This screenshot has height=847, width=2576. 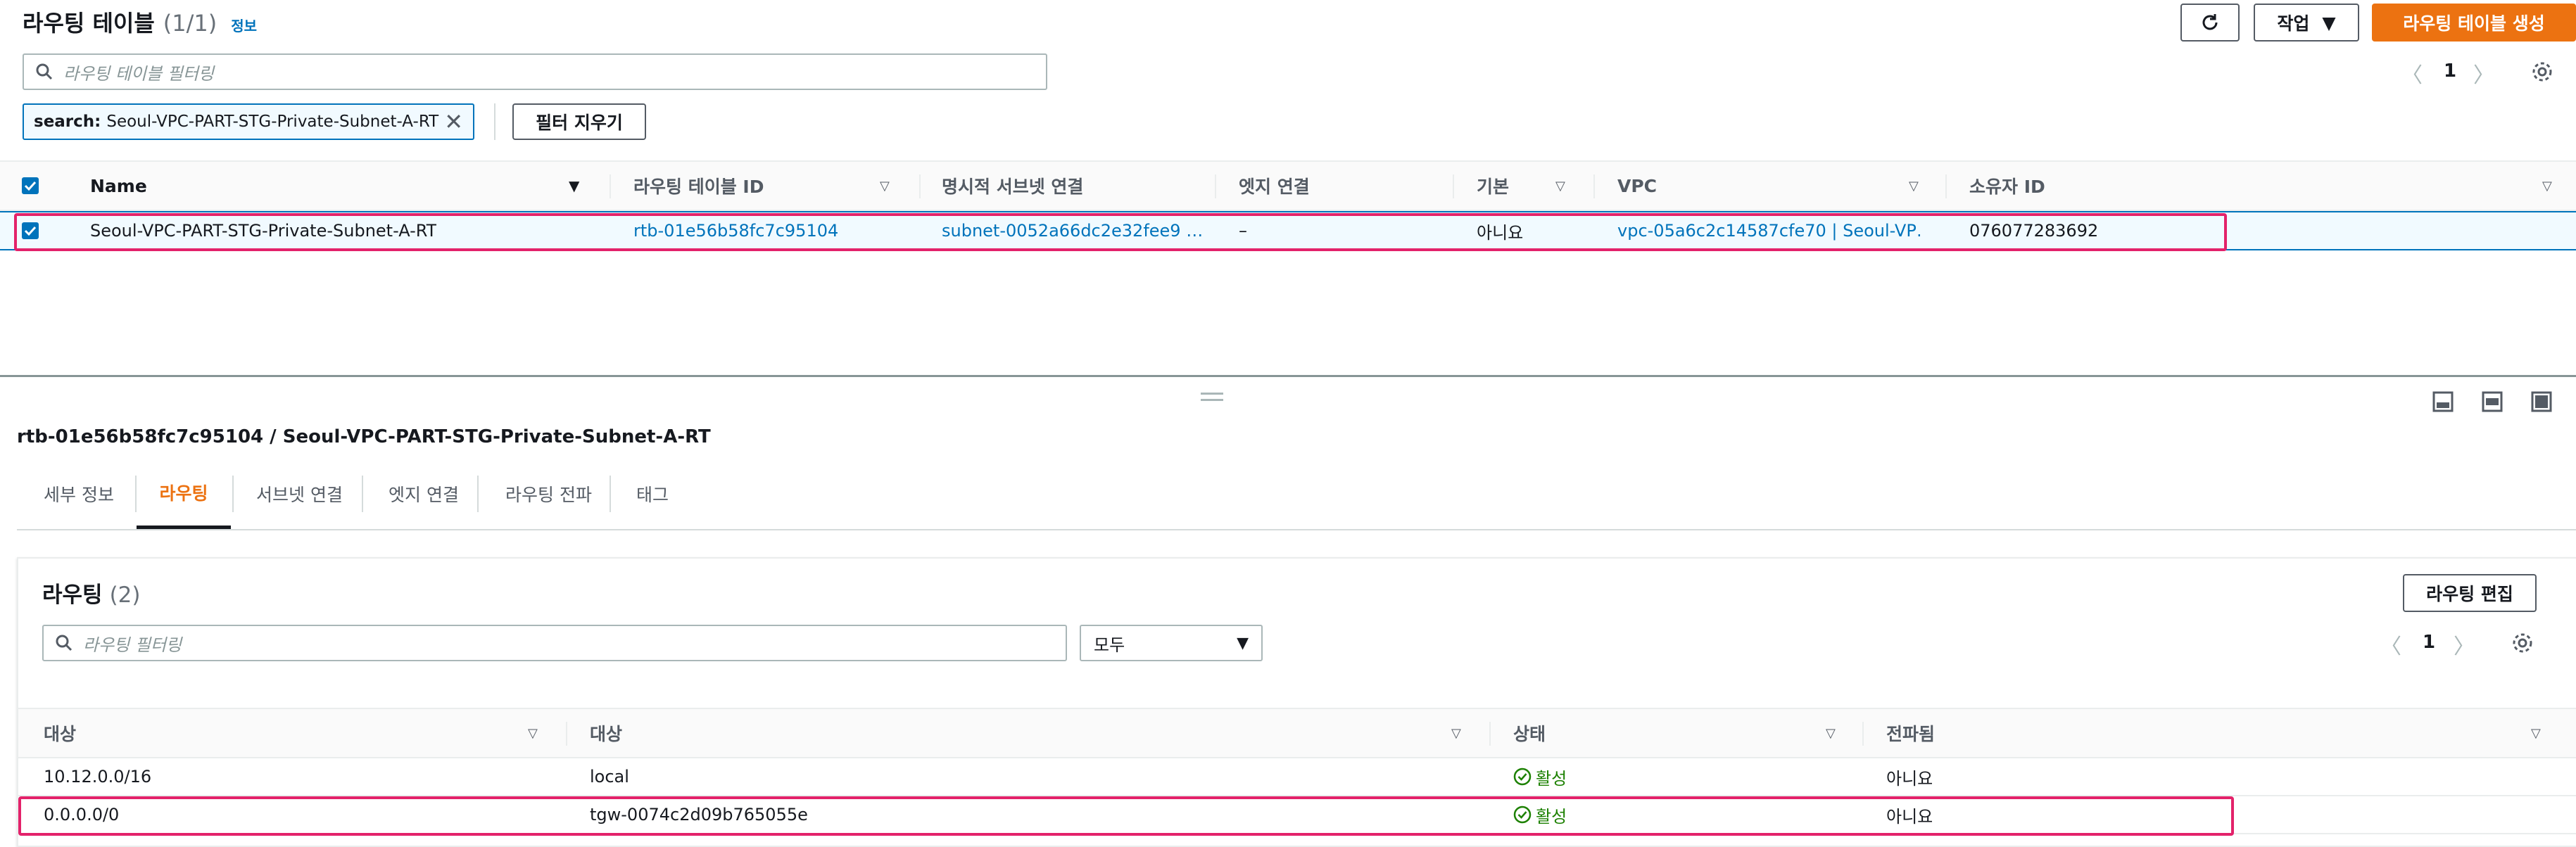 I want to click on page-title: 라우팅 테이블, so click(x=89, y=23).